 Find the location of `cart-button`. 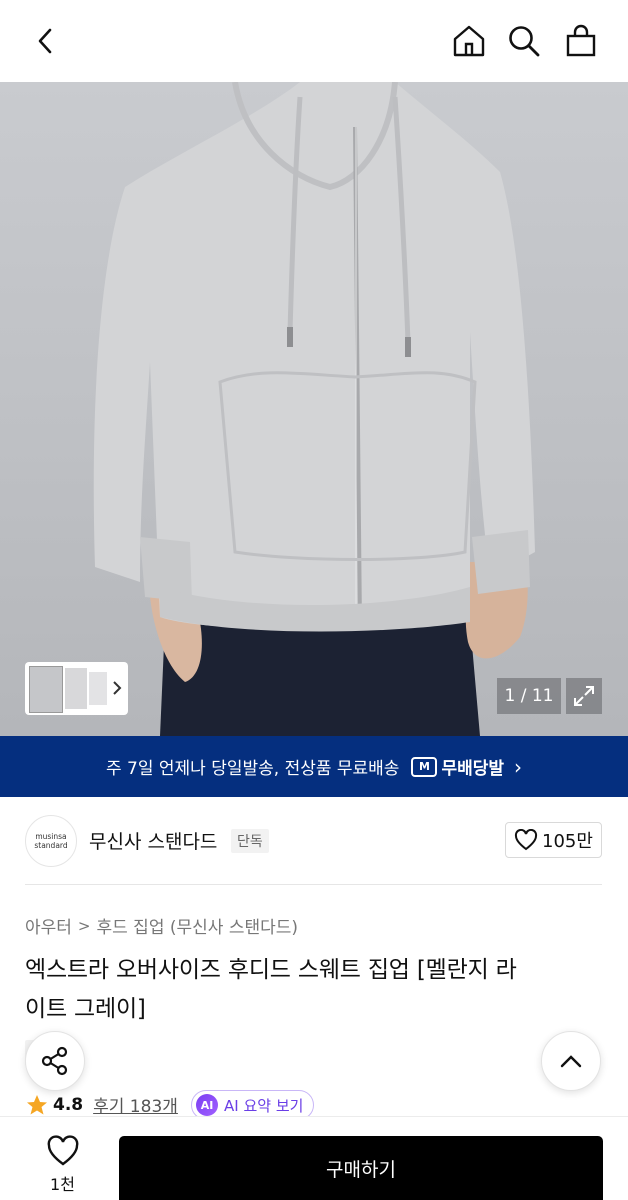

cart-button is located at coordinates (581, 41).